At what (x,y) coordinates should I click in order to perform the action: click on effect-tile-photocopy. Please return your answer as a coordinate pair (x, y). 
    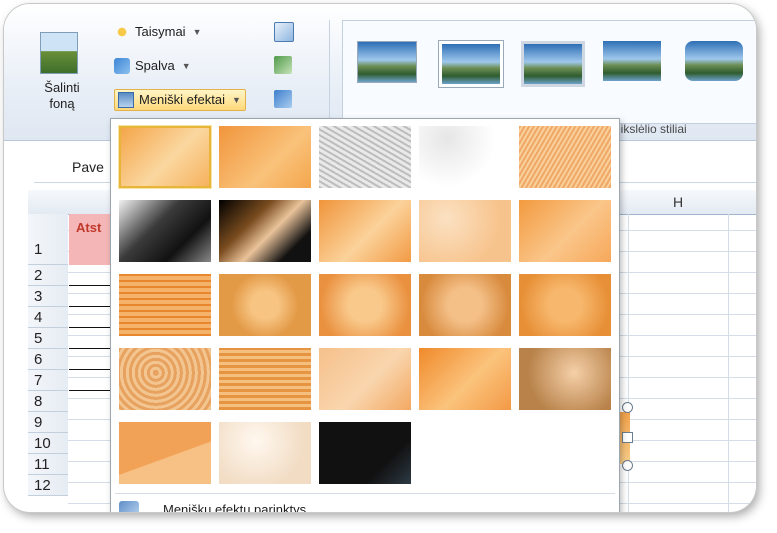
    Looking at the image, I should click on (265, 453).